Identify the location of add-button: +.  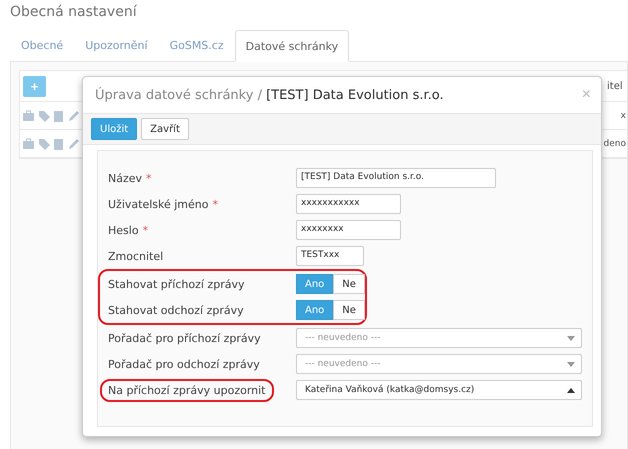
(34, 86).